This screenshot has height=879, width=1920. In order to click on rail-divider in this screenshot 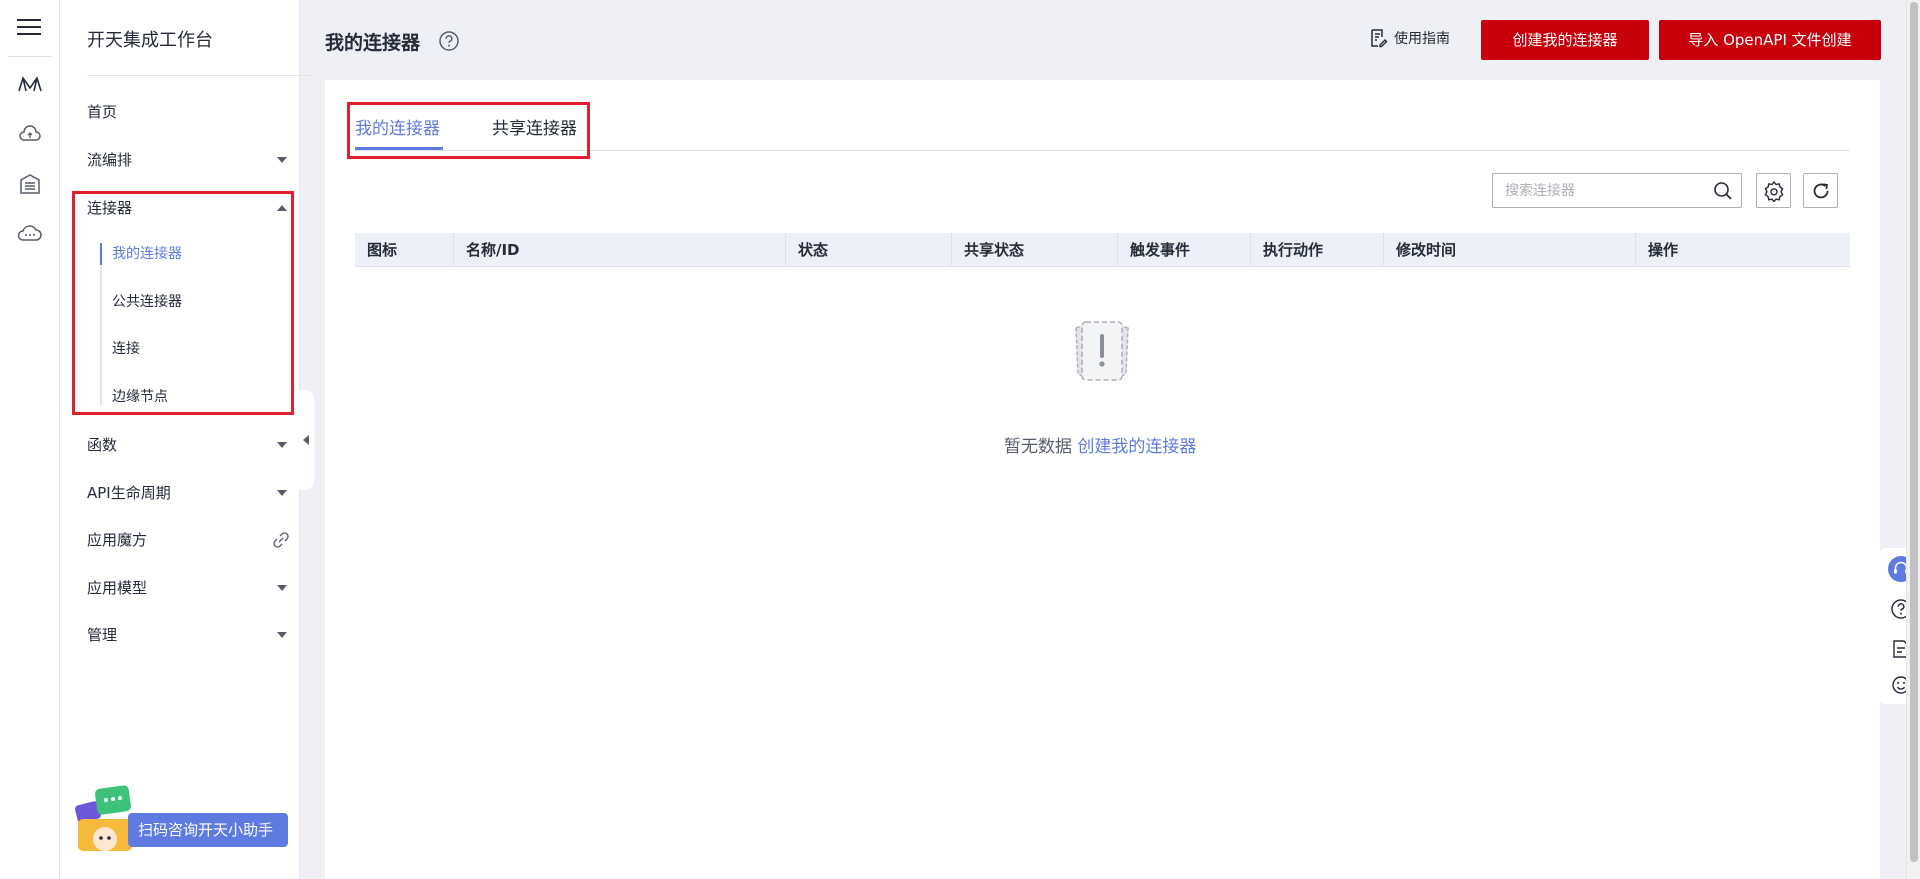, I will do `click(30, 56)`.